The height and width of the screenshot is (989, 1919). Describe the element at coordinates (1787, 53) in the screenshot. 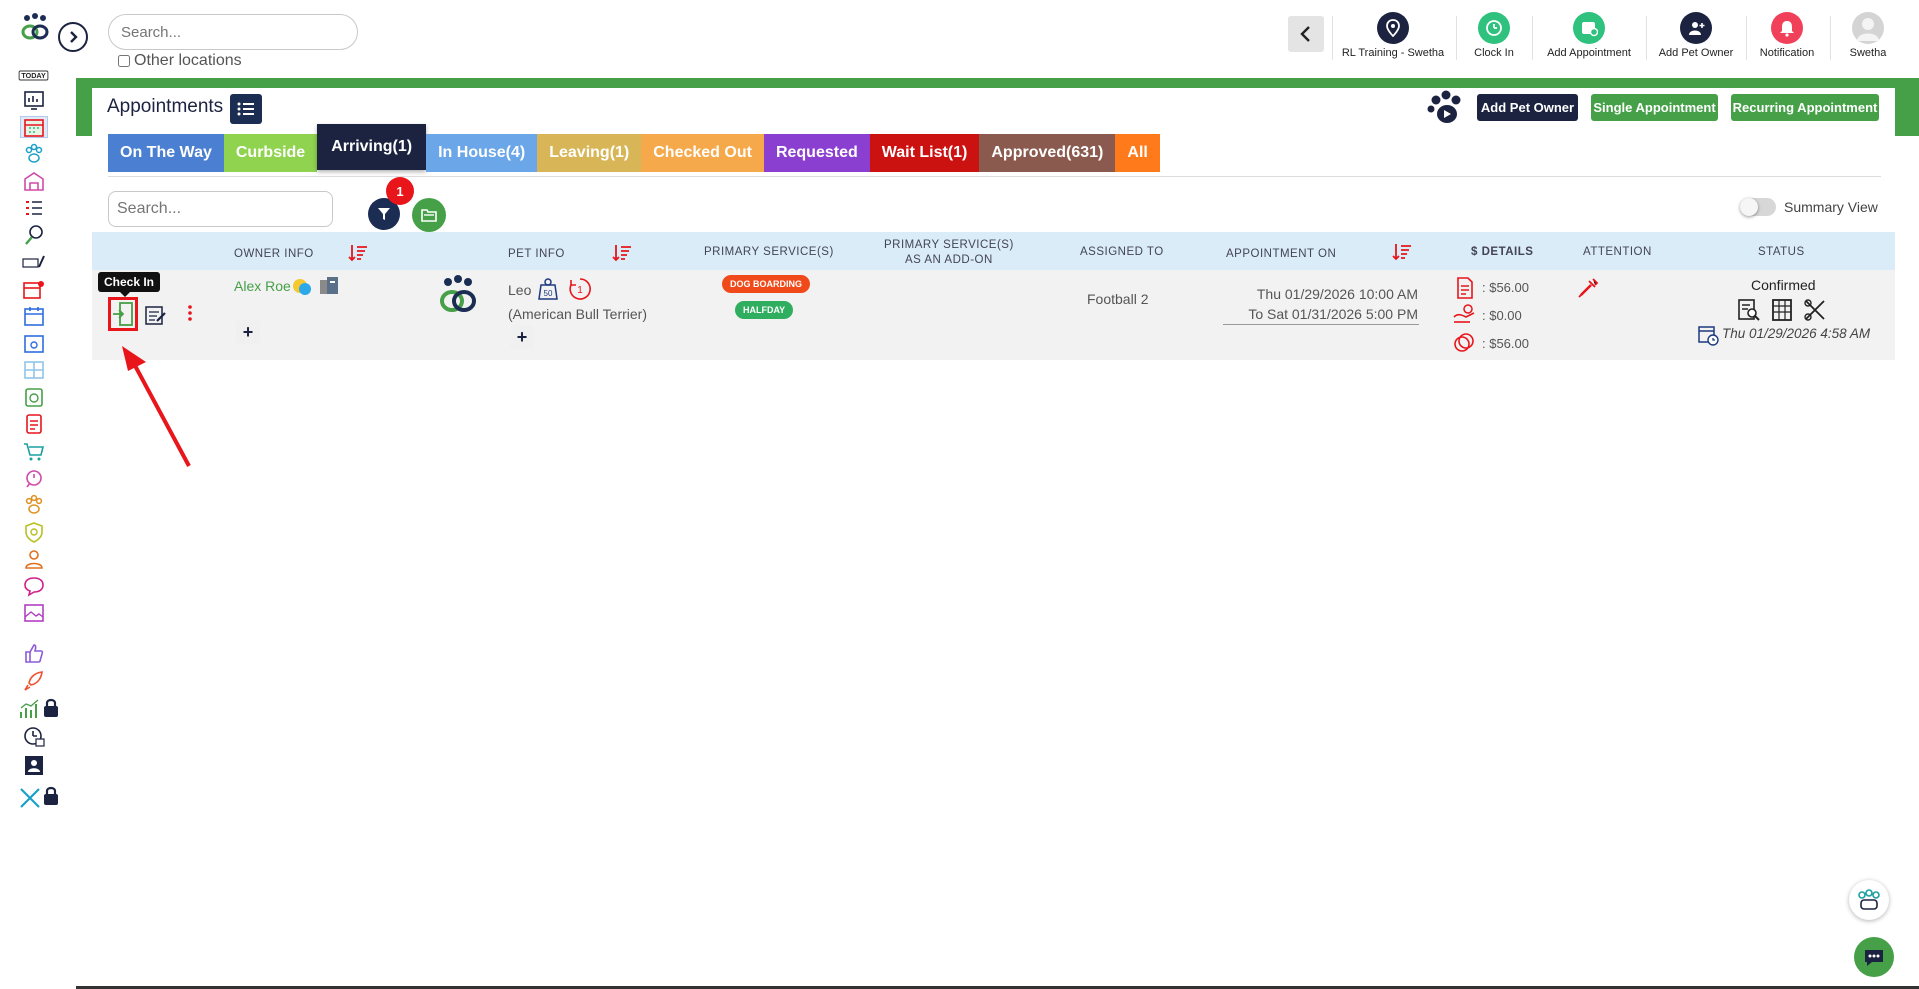

I see `notification-label: Notification` at that location.